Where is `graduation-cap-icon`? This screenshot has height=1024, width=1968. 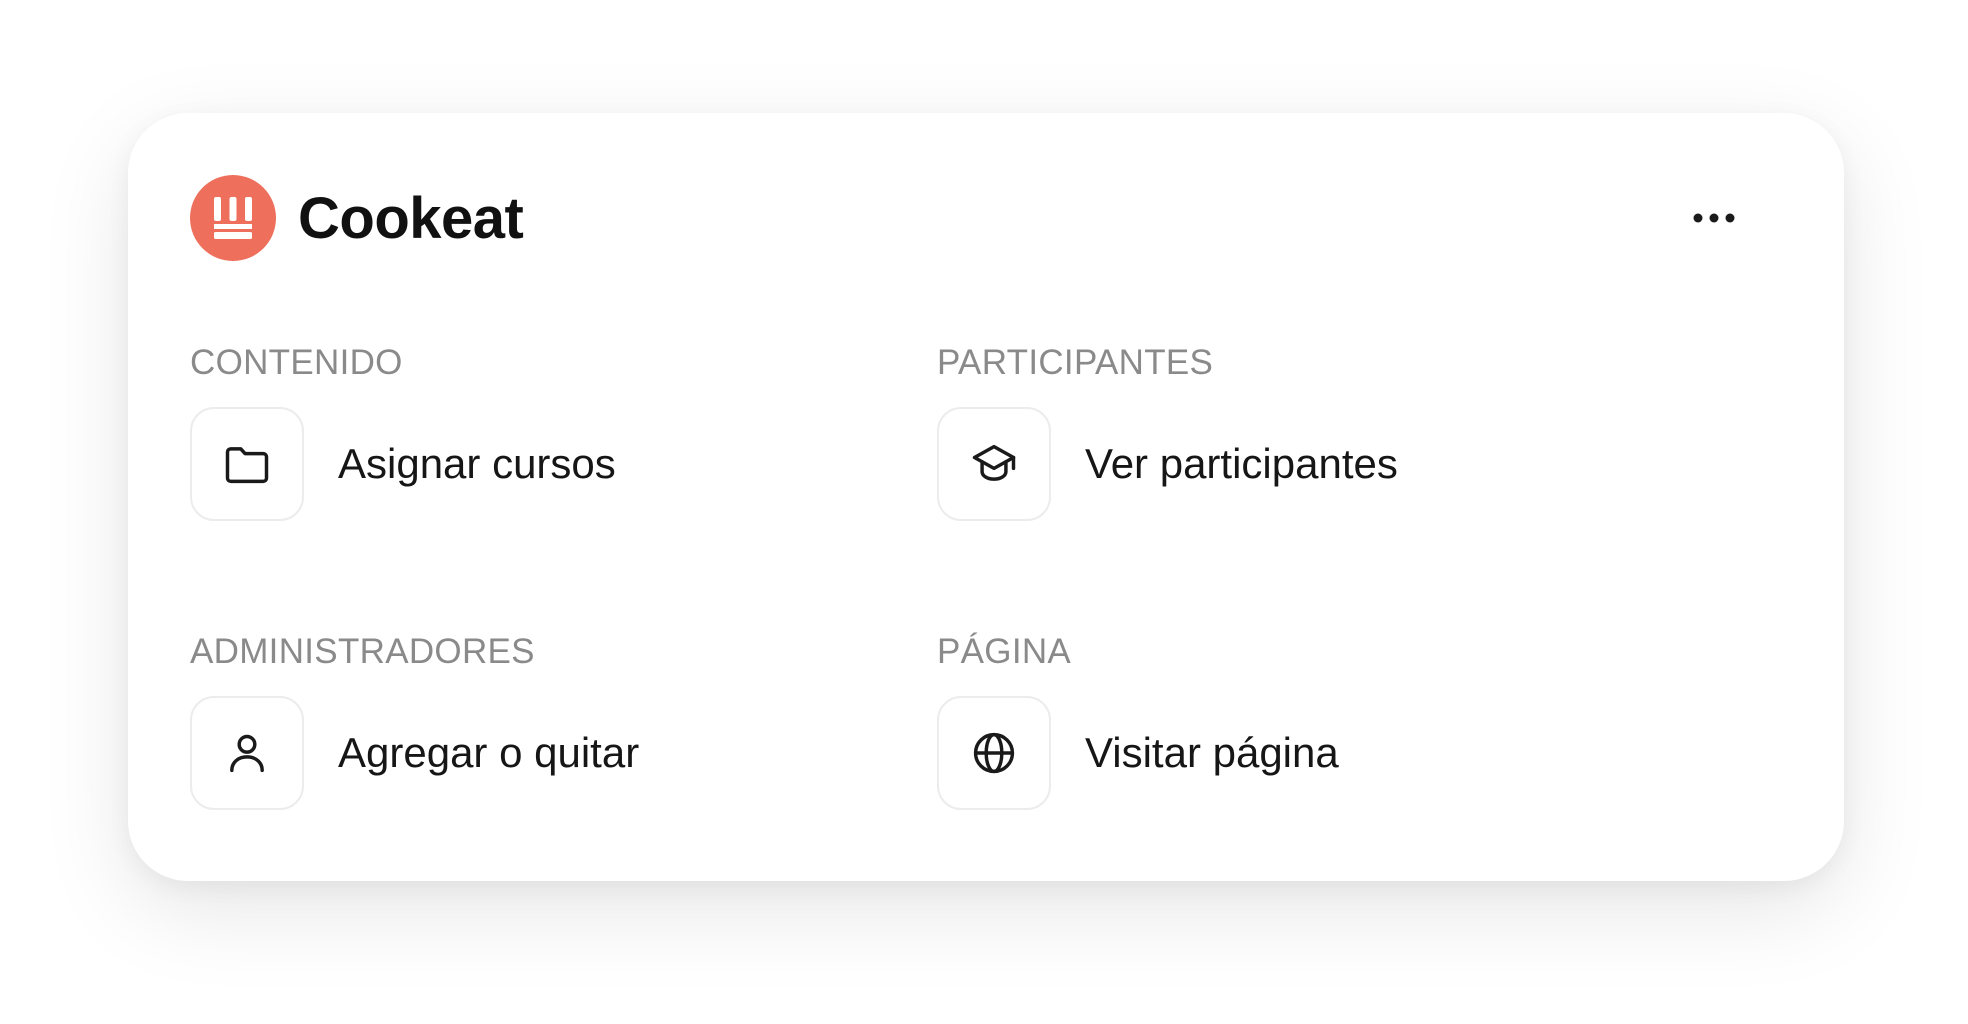 graduation-cap-icon is located at coordinates (994, 462).